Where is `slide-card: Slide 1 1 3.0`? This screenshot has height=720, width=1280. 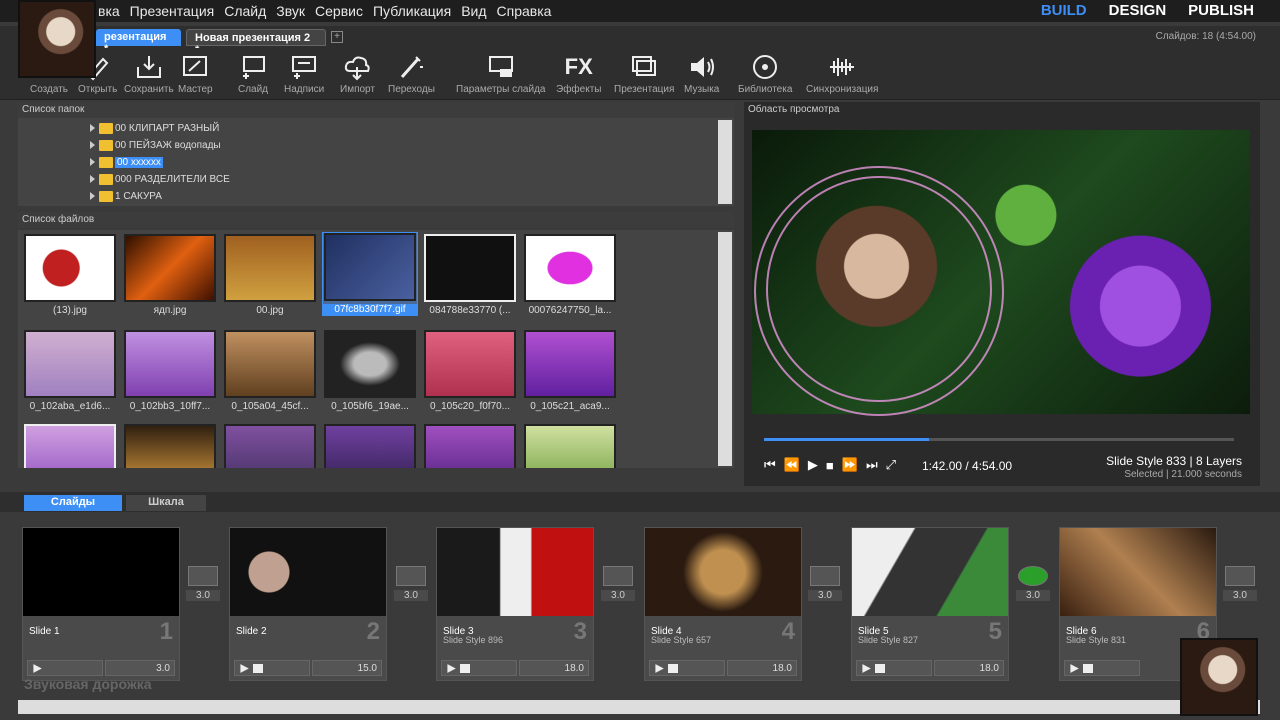 slide-card: Slide 1 1 3.0 is located at coordinates (101, 604).